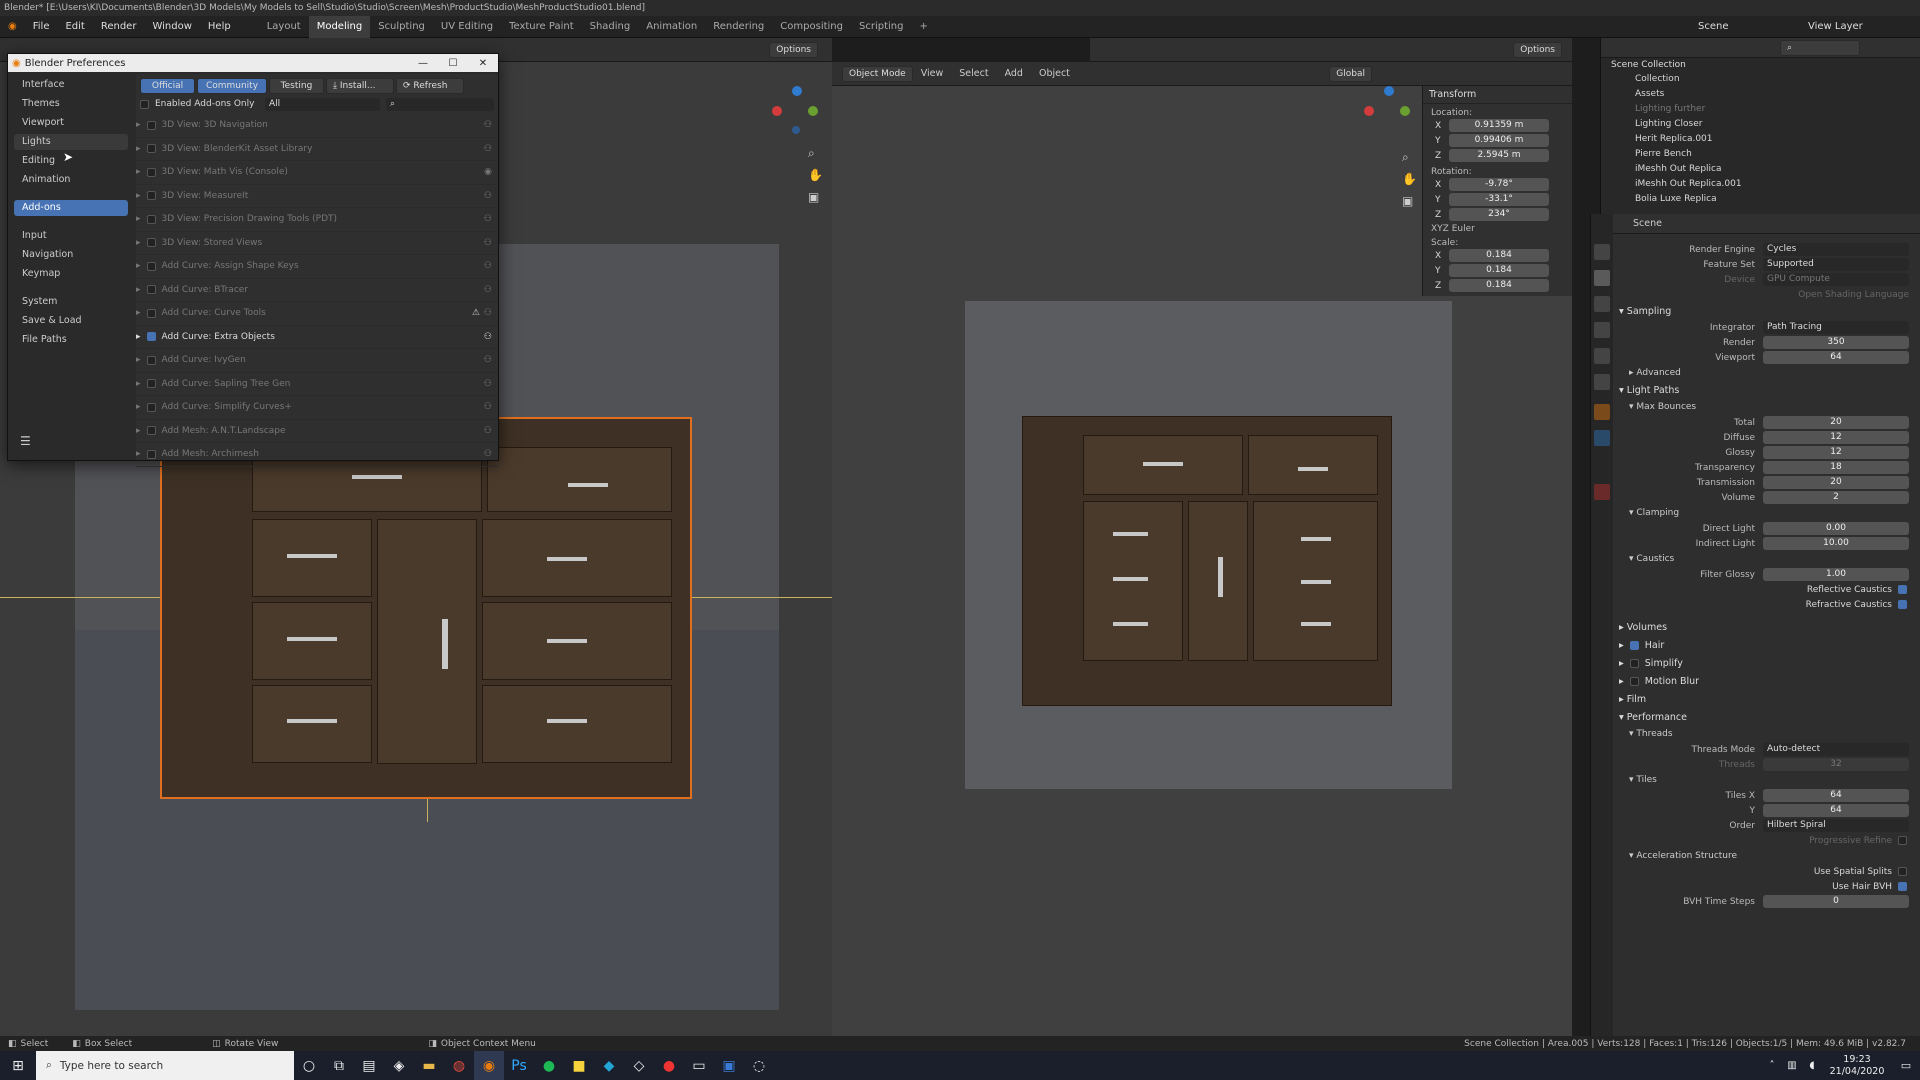 The width and height of the screenshot is (1920, 1080). I want to click on outliner-item: Assets, so click(1760, 94).